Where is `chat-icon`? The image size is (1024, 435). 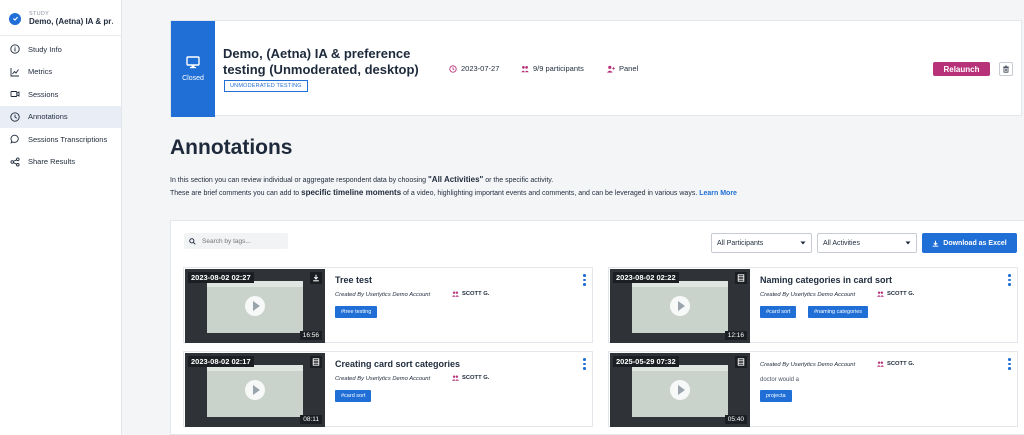
chat-icon is located at coordinates (14, 139).